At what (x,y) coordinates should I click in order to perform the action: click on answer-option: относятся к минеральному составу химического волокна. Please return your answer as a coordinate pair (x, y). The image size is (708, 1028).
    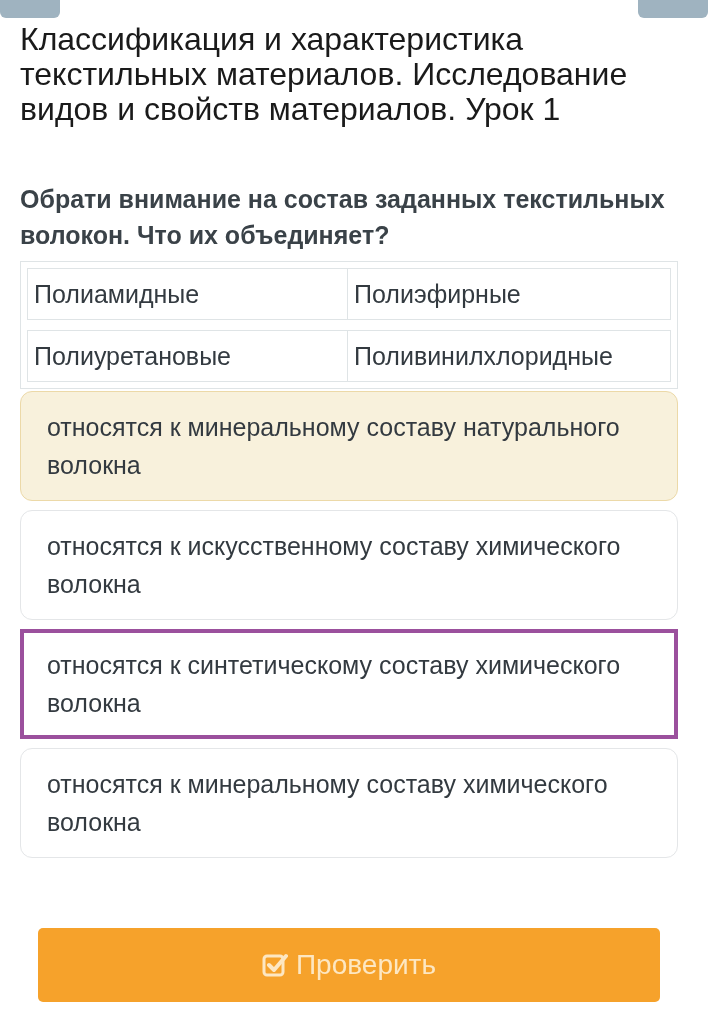
    Looking at the image, I should click on (349, 803).